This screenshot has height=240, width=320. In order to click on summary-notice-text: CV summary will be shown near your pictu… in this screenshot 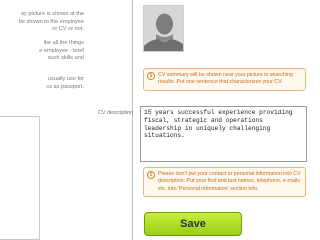, I will do `click(225, 79)`.